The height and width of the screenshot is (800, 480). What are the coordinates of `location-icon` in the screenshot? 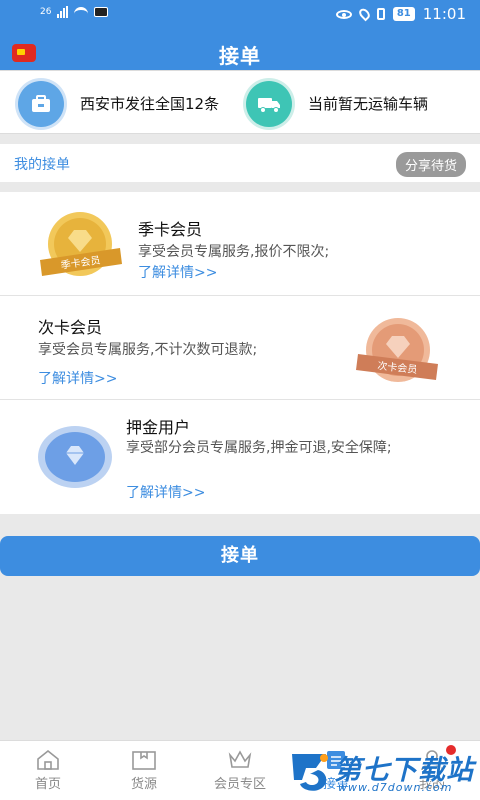 It's located at (364, 14).